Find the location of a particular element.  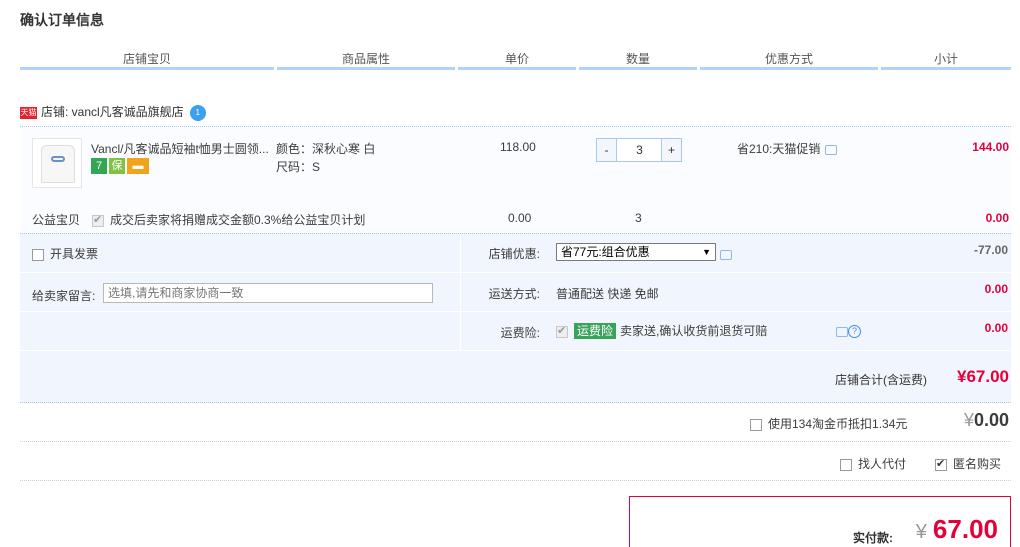

shop-discount-amount: -77.00 is located at coordinates (990, 250).